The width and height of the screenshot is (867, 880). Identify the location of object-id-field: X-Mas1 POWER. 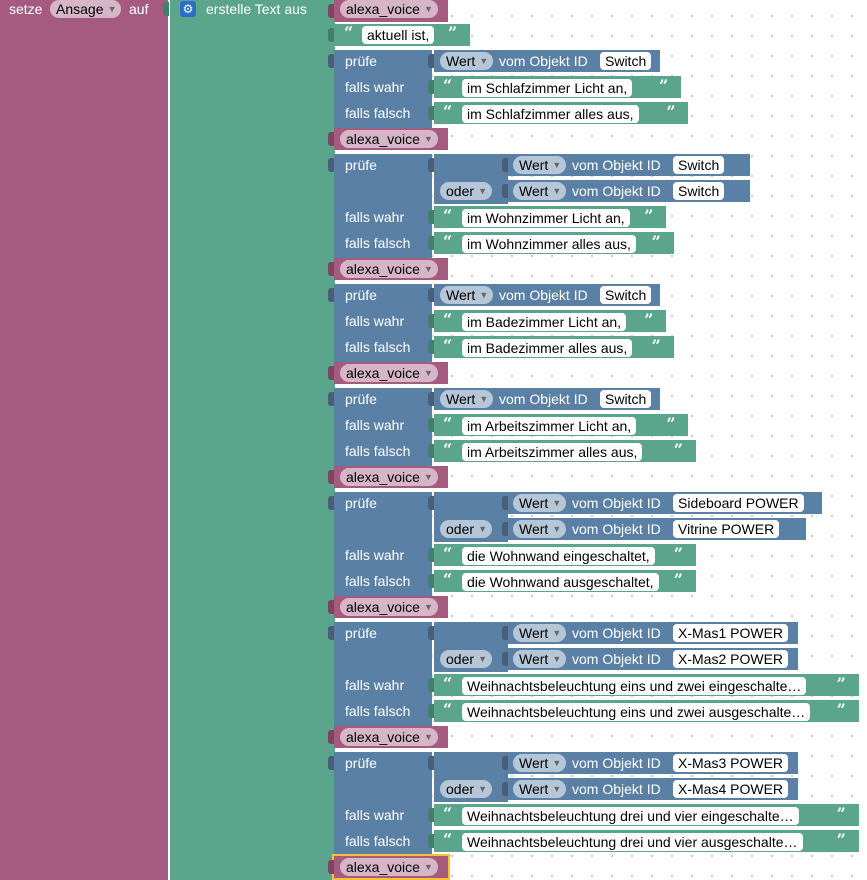
(731, 633).